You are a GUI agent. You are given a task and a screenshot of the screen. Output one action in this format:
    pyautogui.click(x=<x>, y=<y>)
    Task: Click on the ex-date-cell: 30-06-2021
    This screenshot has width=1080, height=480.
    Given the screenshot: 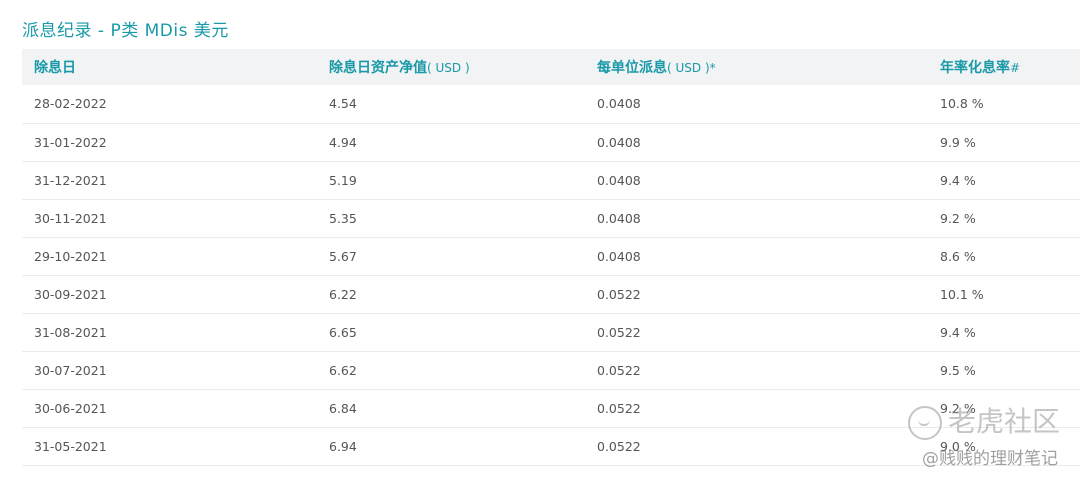 What is the action you would take?
    pyautogui.click(x=70, y=408)
    